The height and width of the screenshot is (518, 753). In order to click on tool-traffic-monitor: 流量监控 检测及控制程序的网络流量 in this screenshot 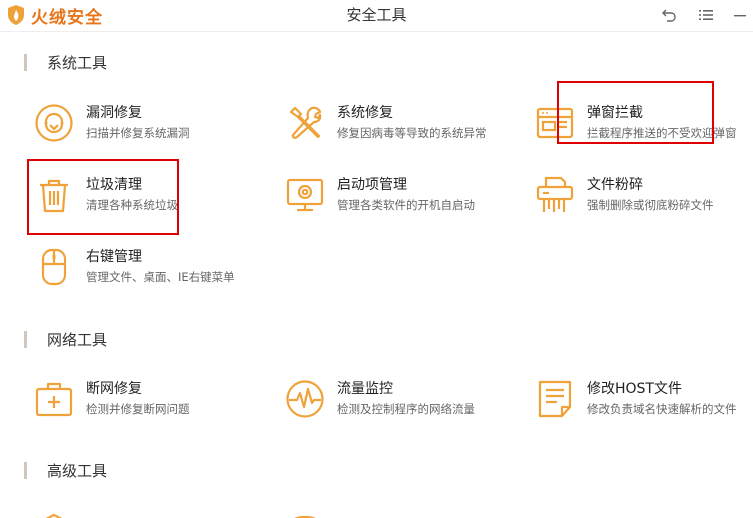, I will do `click(400, 404)`.